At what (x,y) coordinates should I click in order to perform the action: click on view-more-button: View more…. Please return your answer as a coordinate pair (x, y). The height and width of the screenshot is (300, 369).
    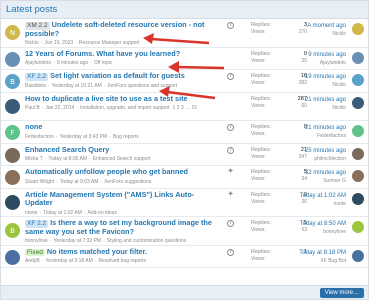
    Looking at the image, I should click on (341, 293).